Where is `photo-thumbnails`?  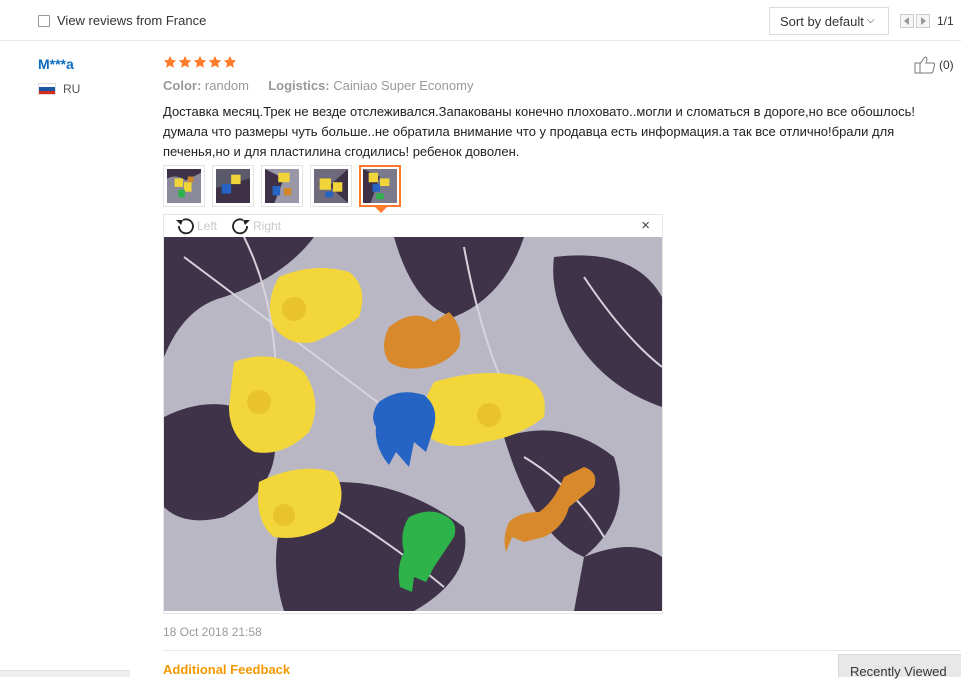 photo-thumbnails is located at coordinates (282, 189).